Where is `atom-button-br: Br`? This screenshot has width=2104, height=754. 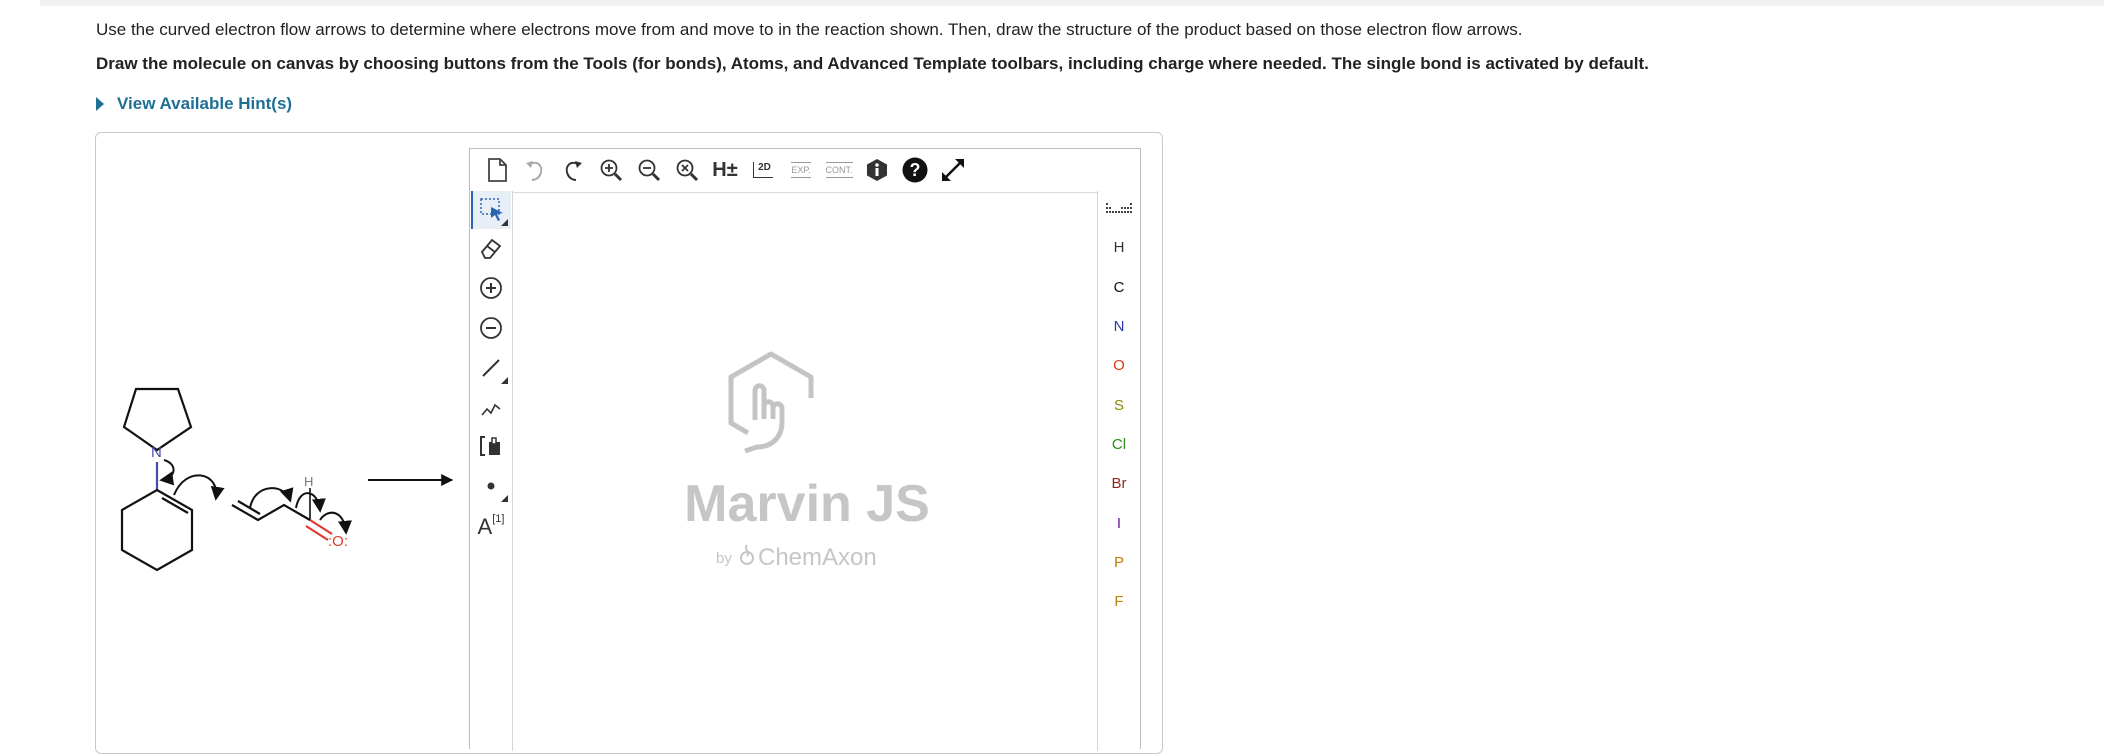
atom-button-br: Br is located at coordinates (1119, 483).